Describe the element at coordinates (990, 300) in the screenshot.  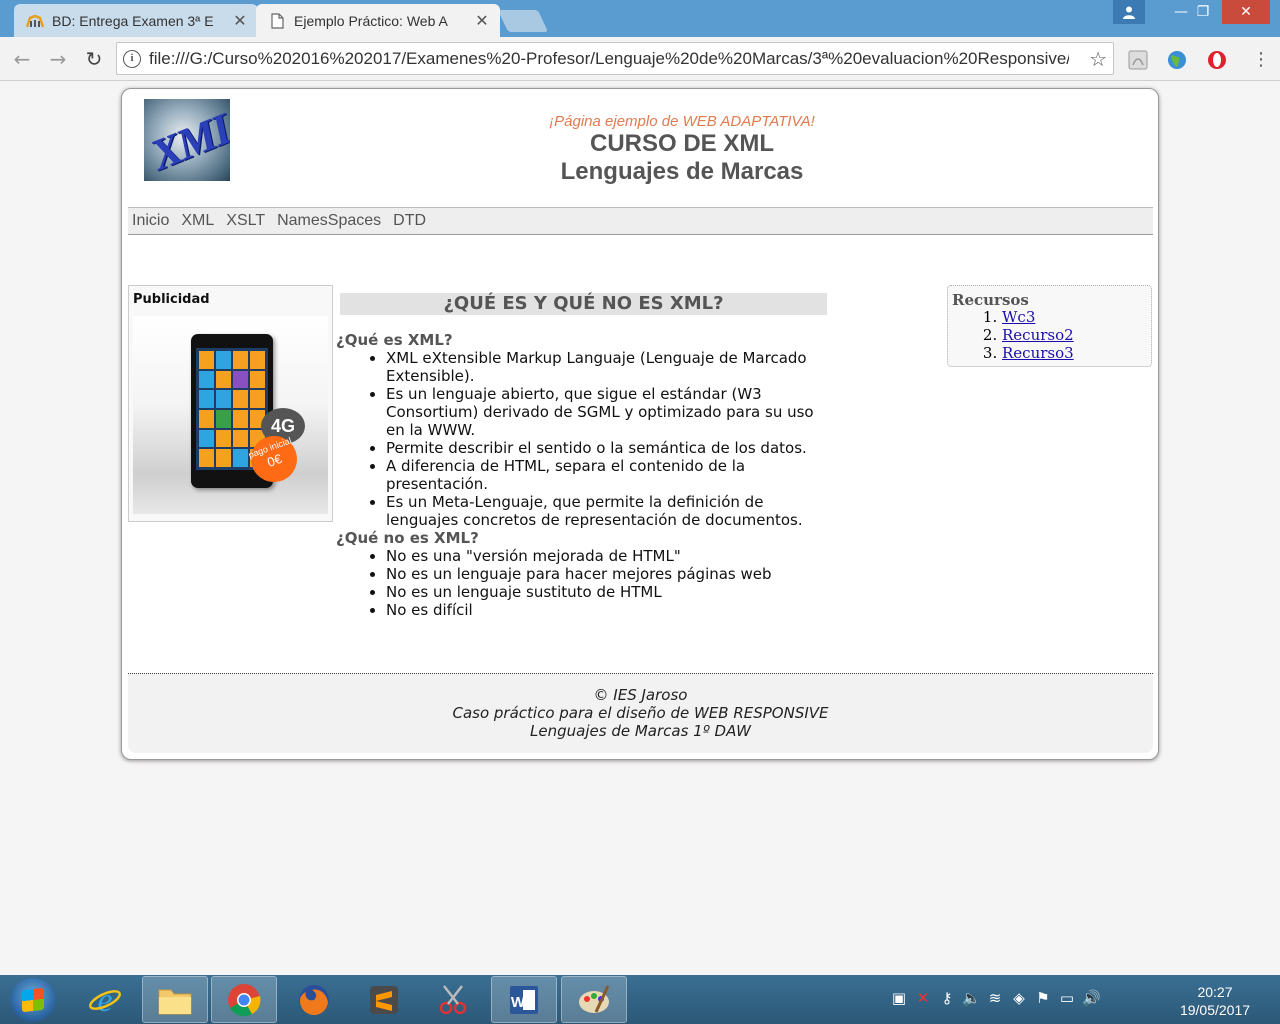
I see `resources-title: Recursos` at that location.